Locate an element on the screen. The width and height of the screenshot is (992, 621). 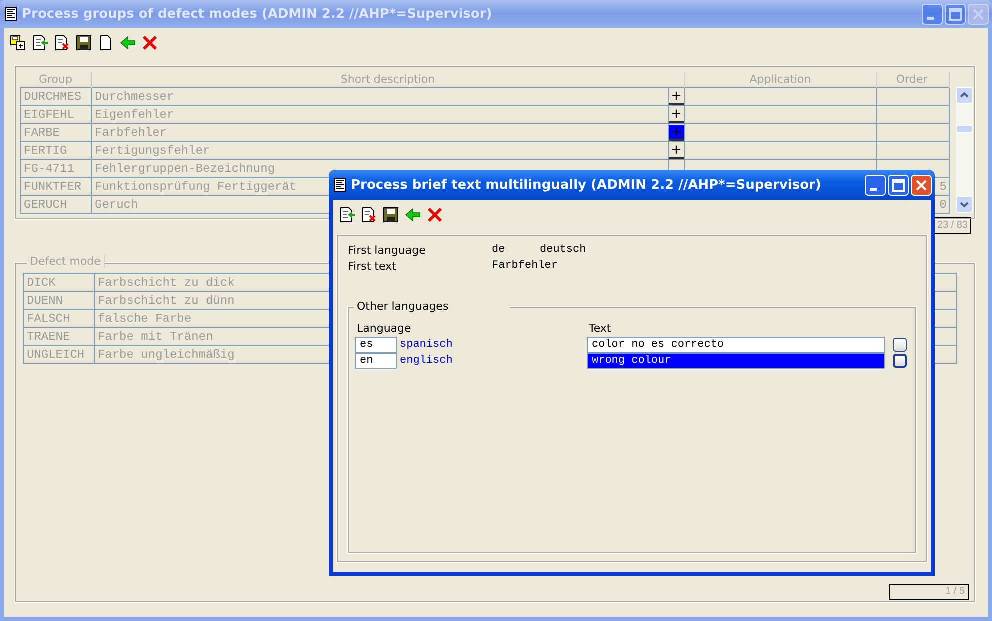
language-code-field: es is located at coordinates (376, 345).